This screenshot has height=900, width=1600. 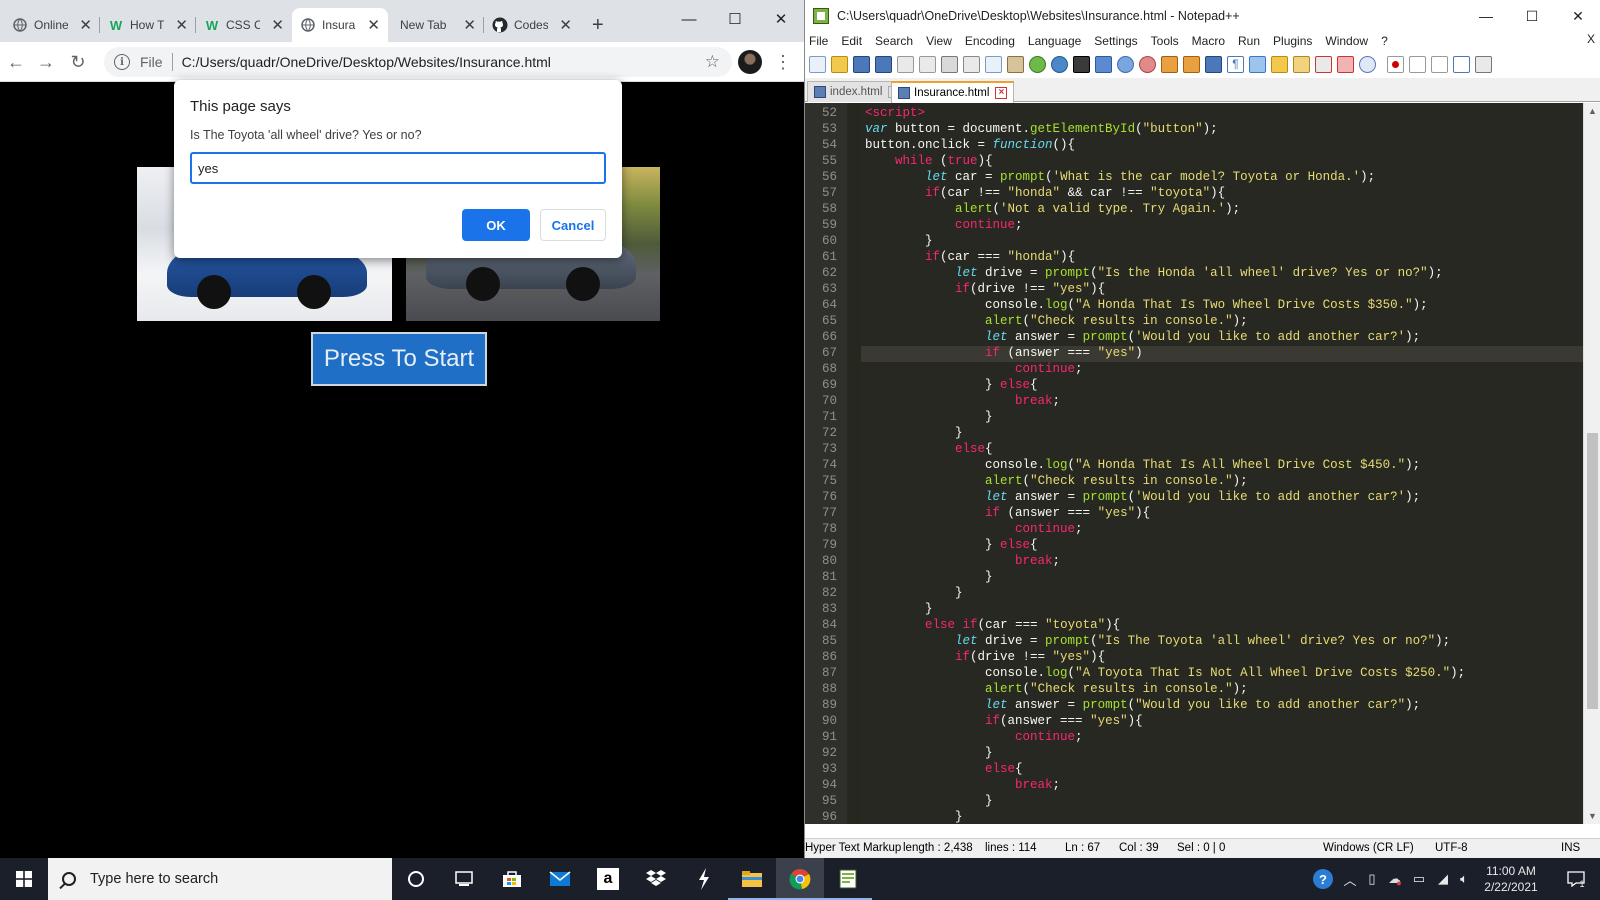 I want to click on code-line: if(drive !== "yes"){, so click(x=985, y=657).